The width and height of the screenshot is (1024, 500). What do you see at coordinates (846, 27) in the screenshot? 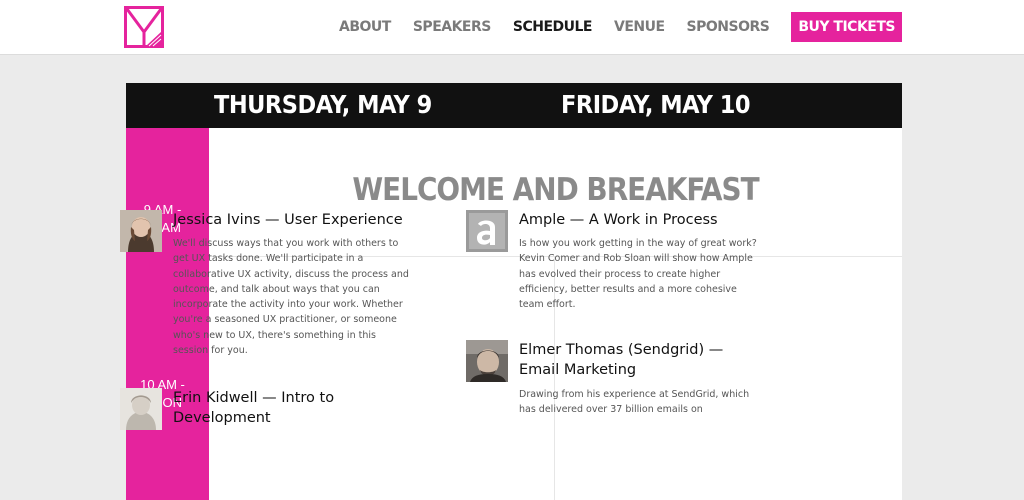
I see `buy-tickets-button: BUY TICKETS` at bounding box center [846, 27].